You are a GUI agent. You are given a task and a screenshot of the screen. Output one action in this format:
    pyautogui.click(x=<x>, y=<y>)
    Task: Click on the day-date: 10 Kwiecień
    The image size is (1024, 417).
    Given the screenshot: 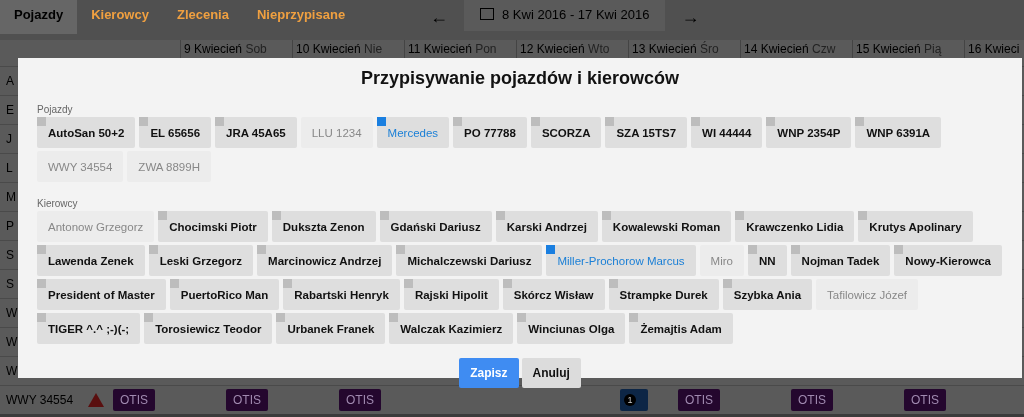 What is the action you would take?
    pyautogui.click(x=328, y=49)
    